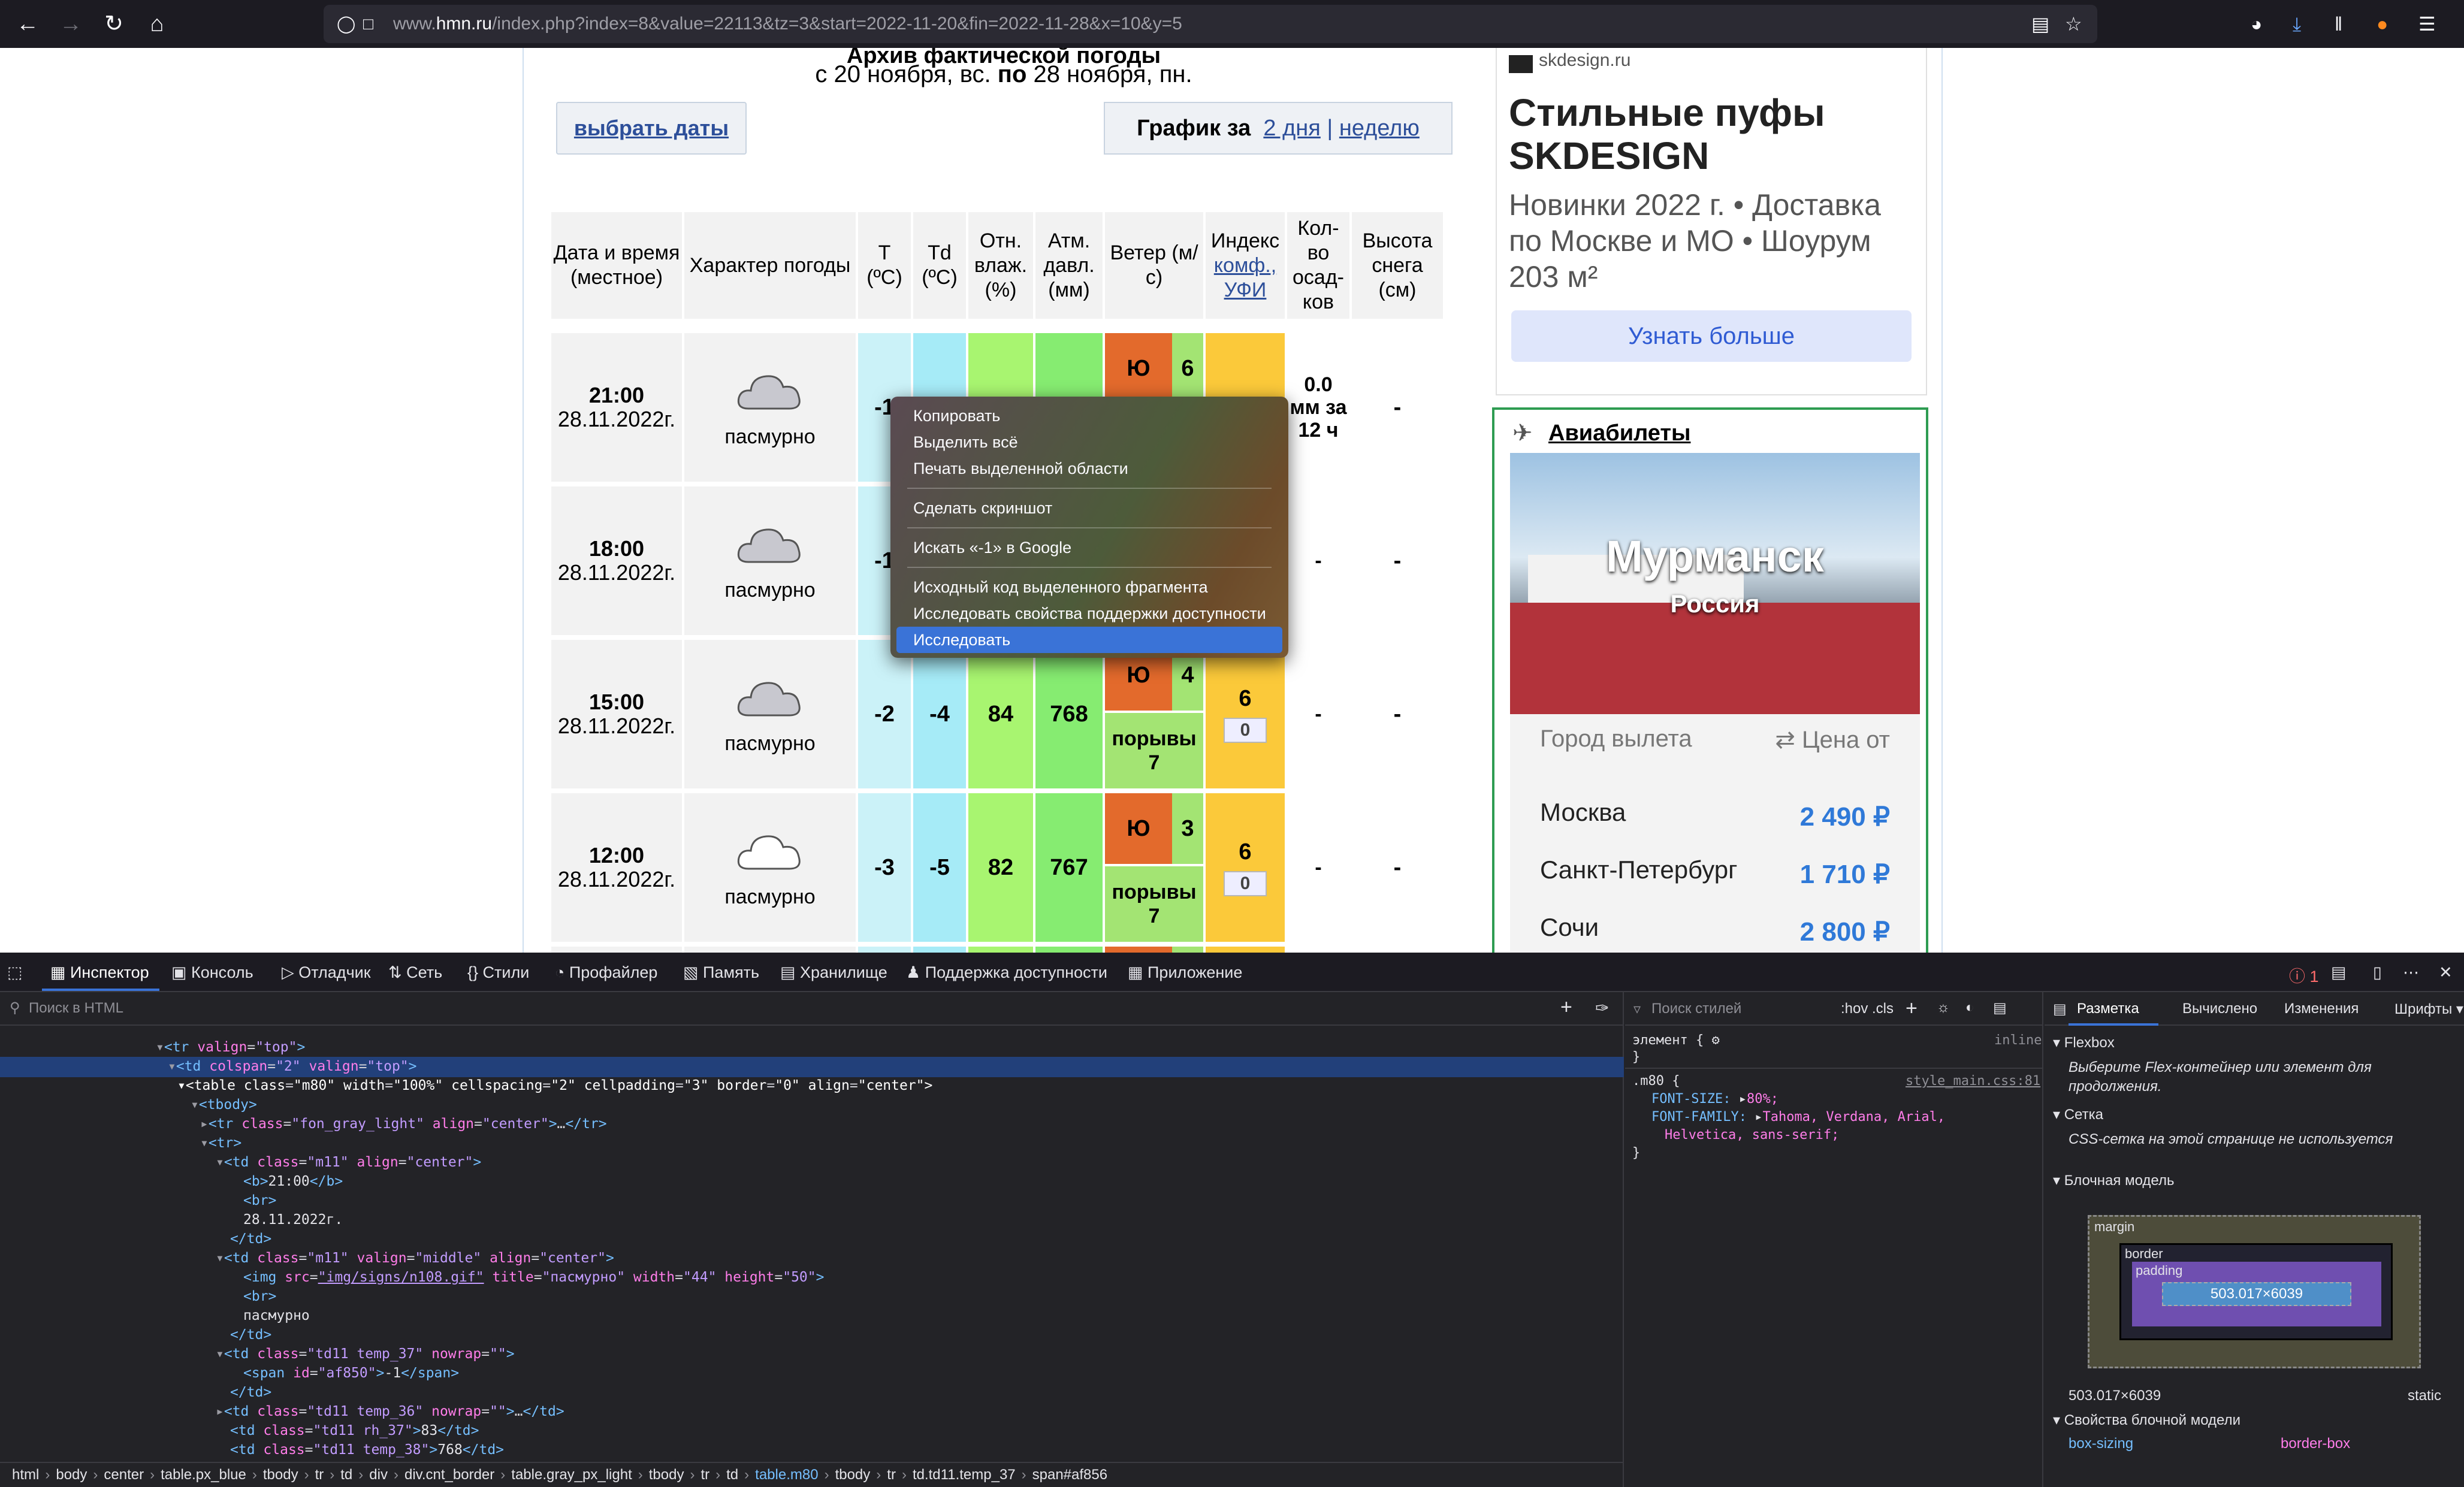 The height and width of the screenshot is (1487, 2464). Describe the element at coordinates (1676, 1040) in the screenshot. I see `element-rule: элемент { ⚙` at that location.